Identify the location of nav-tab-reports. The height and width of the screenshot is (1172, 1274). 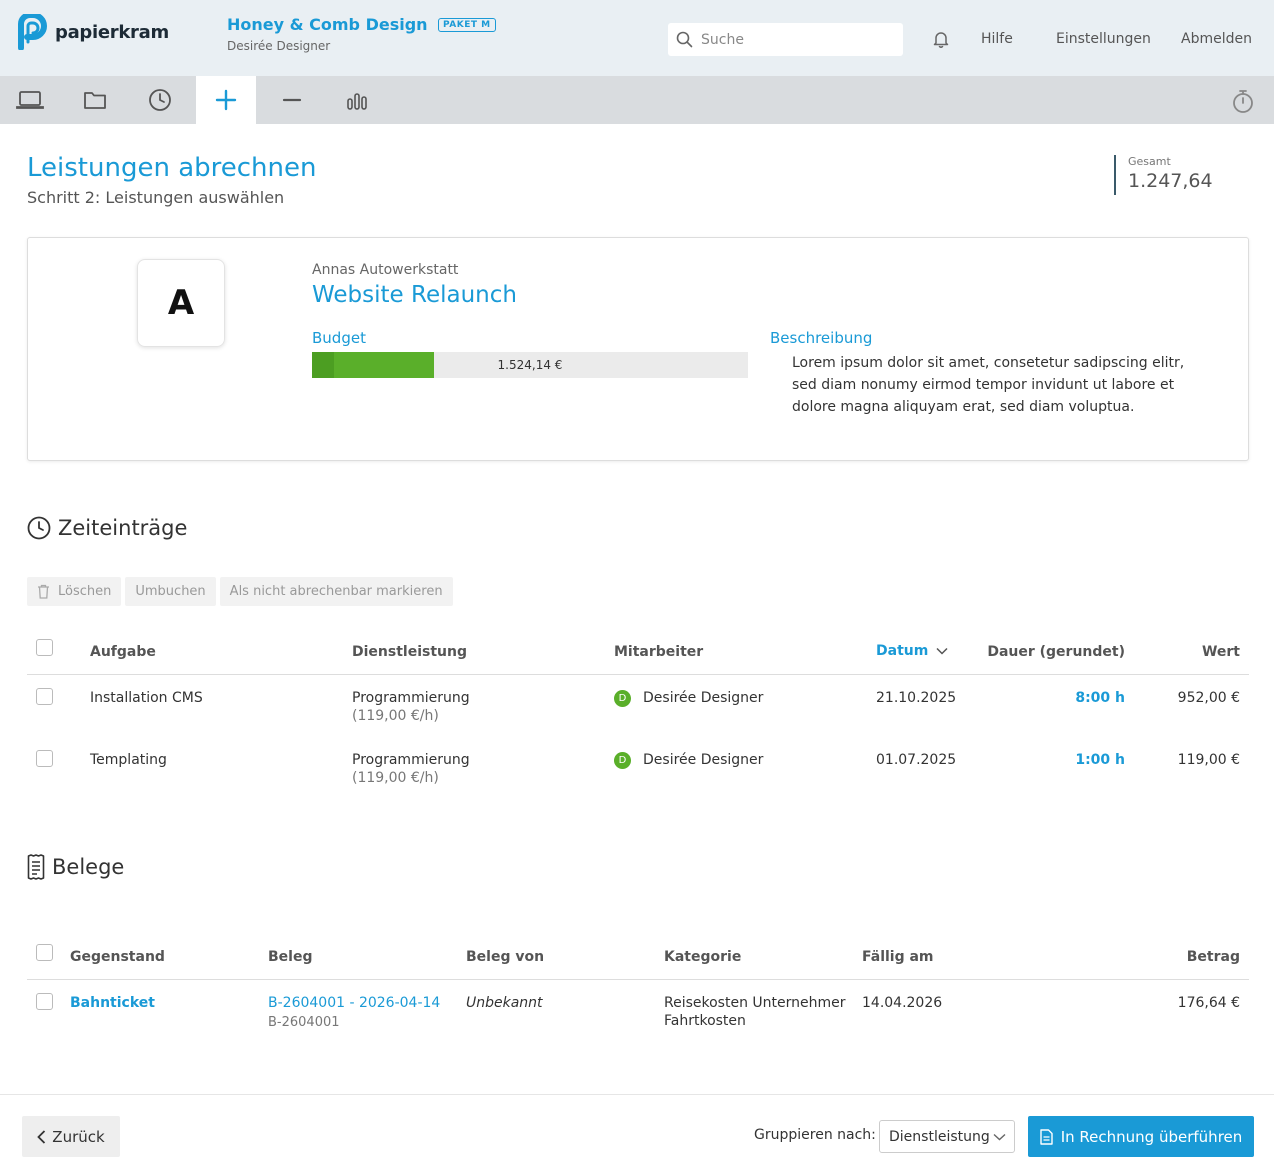
(357, 100).